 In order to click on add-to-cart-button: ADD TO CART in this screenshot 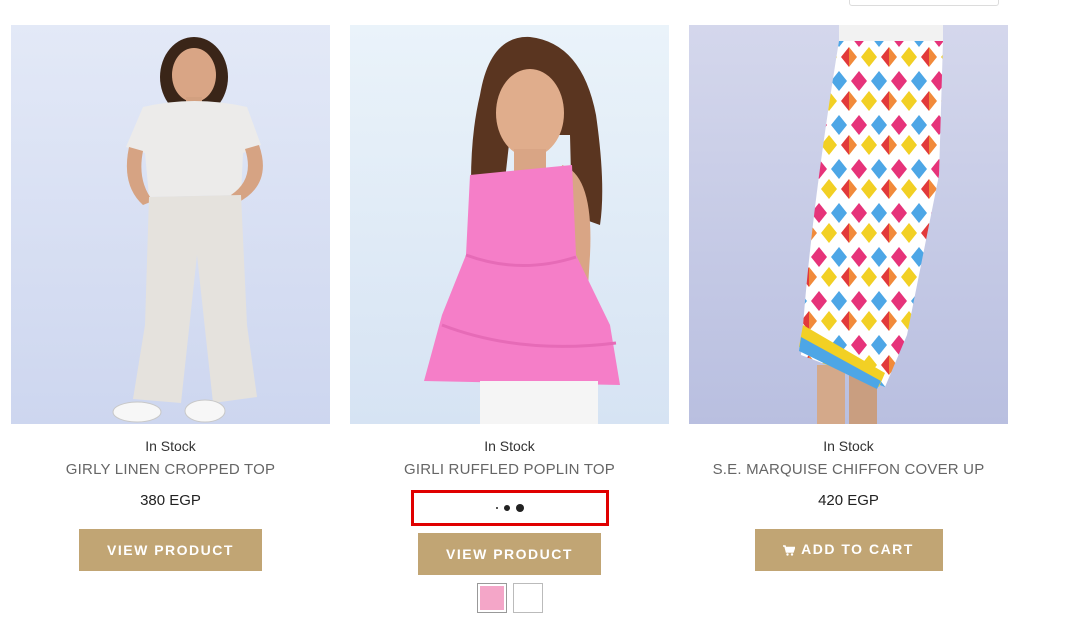, I will do `click(848, 550)`.